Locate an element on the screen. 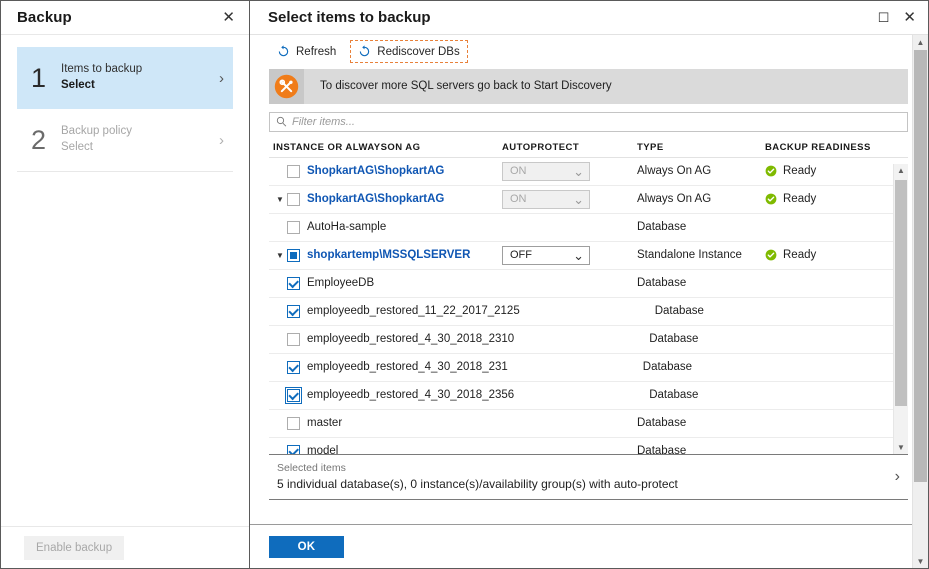  cell-instance: employeedb_restored_11_22_2017_2125 is located at coordinates (394, 311).